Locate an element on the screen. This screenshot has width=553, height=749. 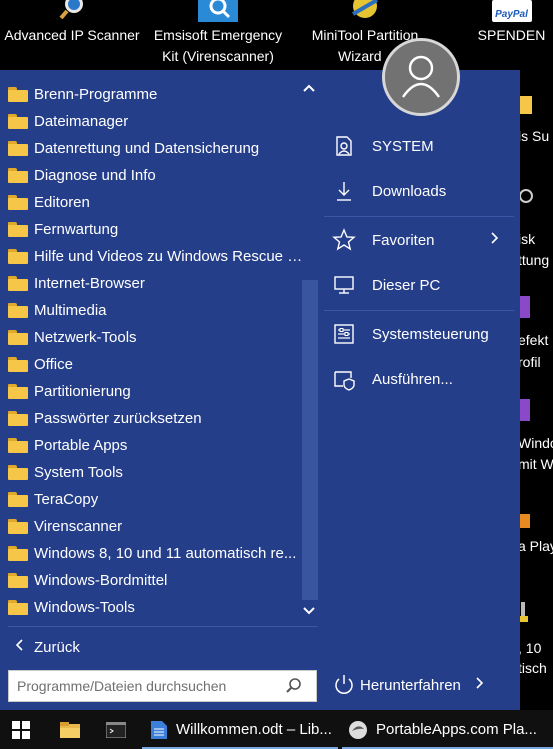
search-icon is located at coordinates (294, 686).